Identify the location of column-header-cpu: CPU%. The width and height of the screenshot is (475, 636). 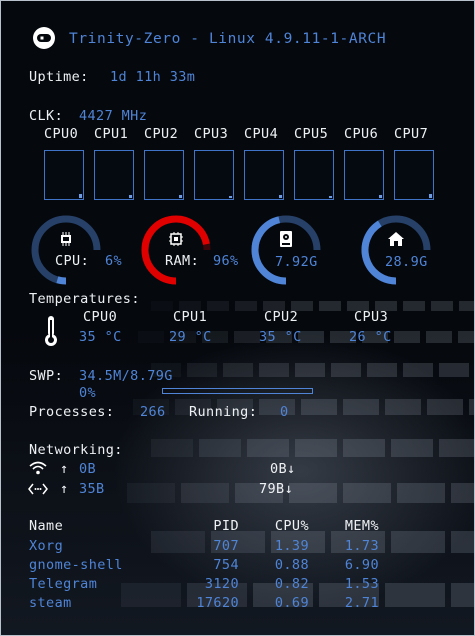
(291, 526).